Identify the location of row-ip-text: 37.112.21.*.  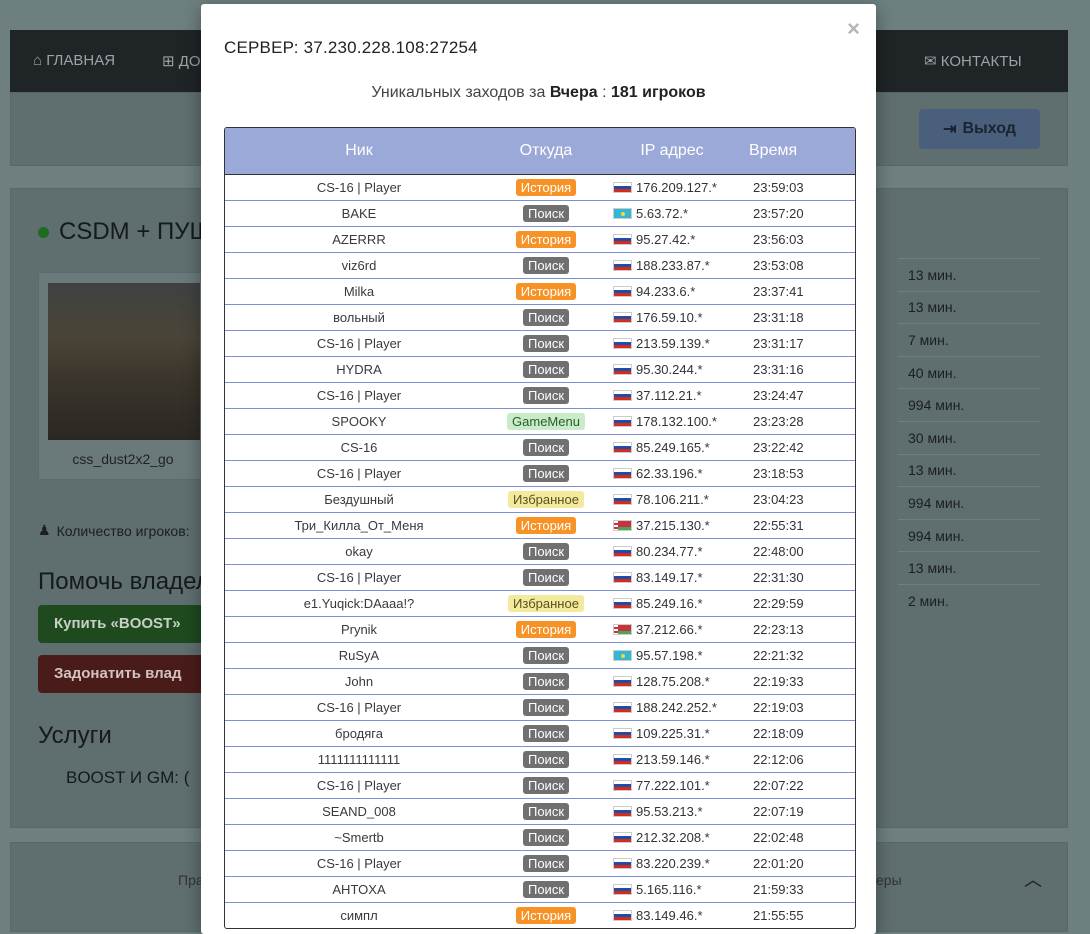
(669, 395).